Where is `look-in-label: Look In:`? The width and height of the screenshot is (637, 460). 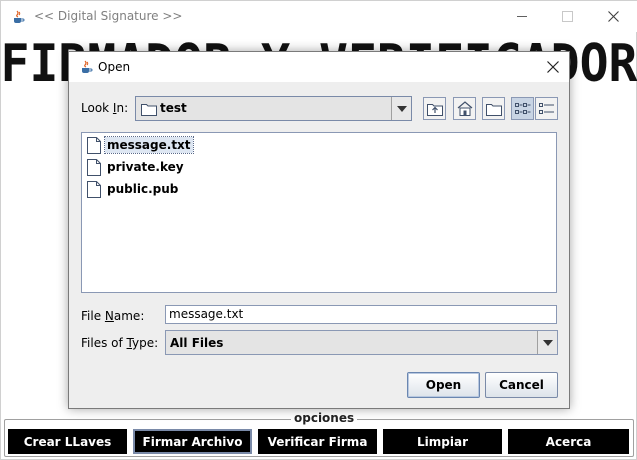
look-in-label: Look In: is located at coordinates (104, 108).